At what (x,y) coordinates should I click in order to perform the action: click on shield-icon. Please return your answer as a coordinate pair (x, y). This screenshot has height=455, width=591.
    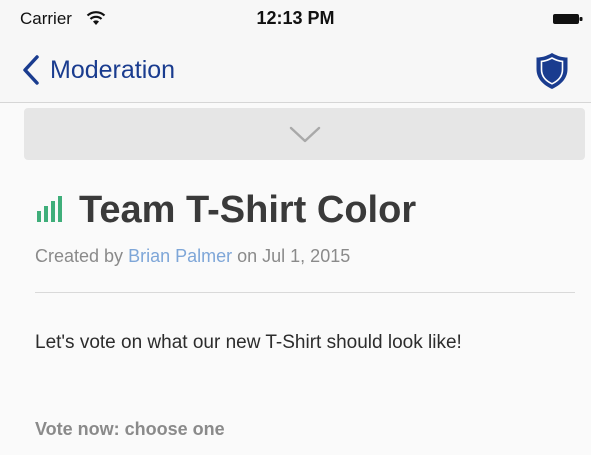
    Looking at the image, I should click on (552, 71).